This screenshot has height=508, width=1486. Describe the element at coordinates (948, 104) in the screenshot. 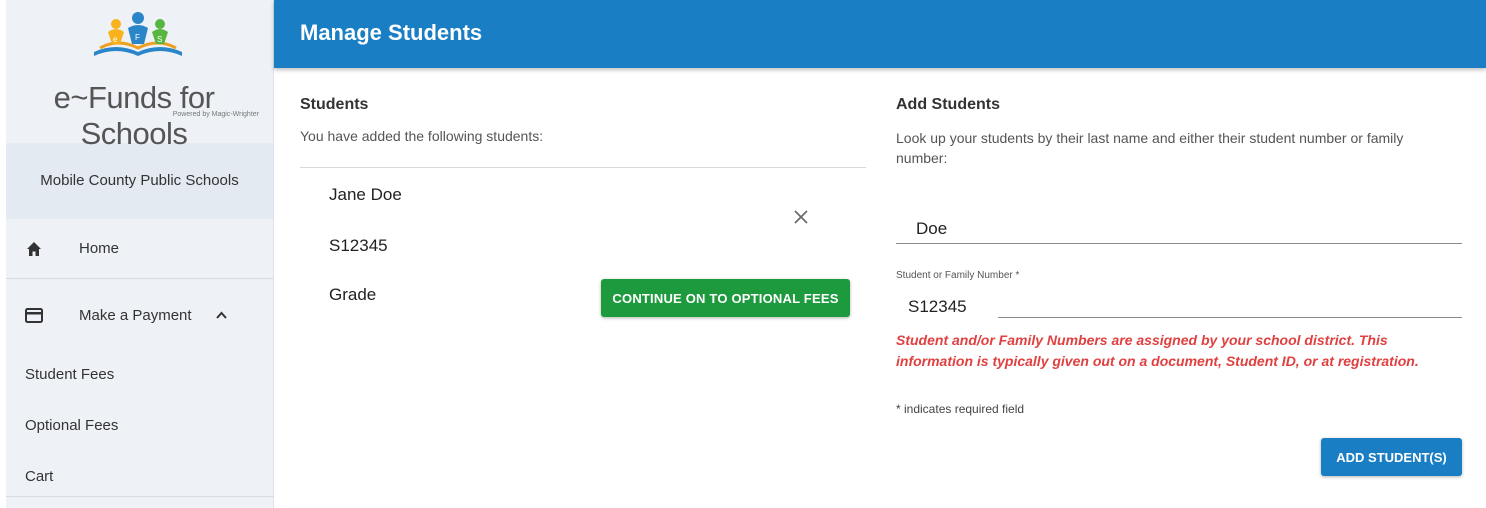

I see `add-students-heading: Add Students` at that location.